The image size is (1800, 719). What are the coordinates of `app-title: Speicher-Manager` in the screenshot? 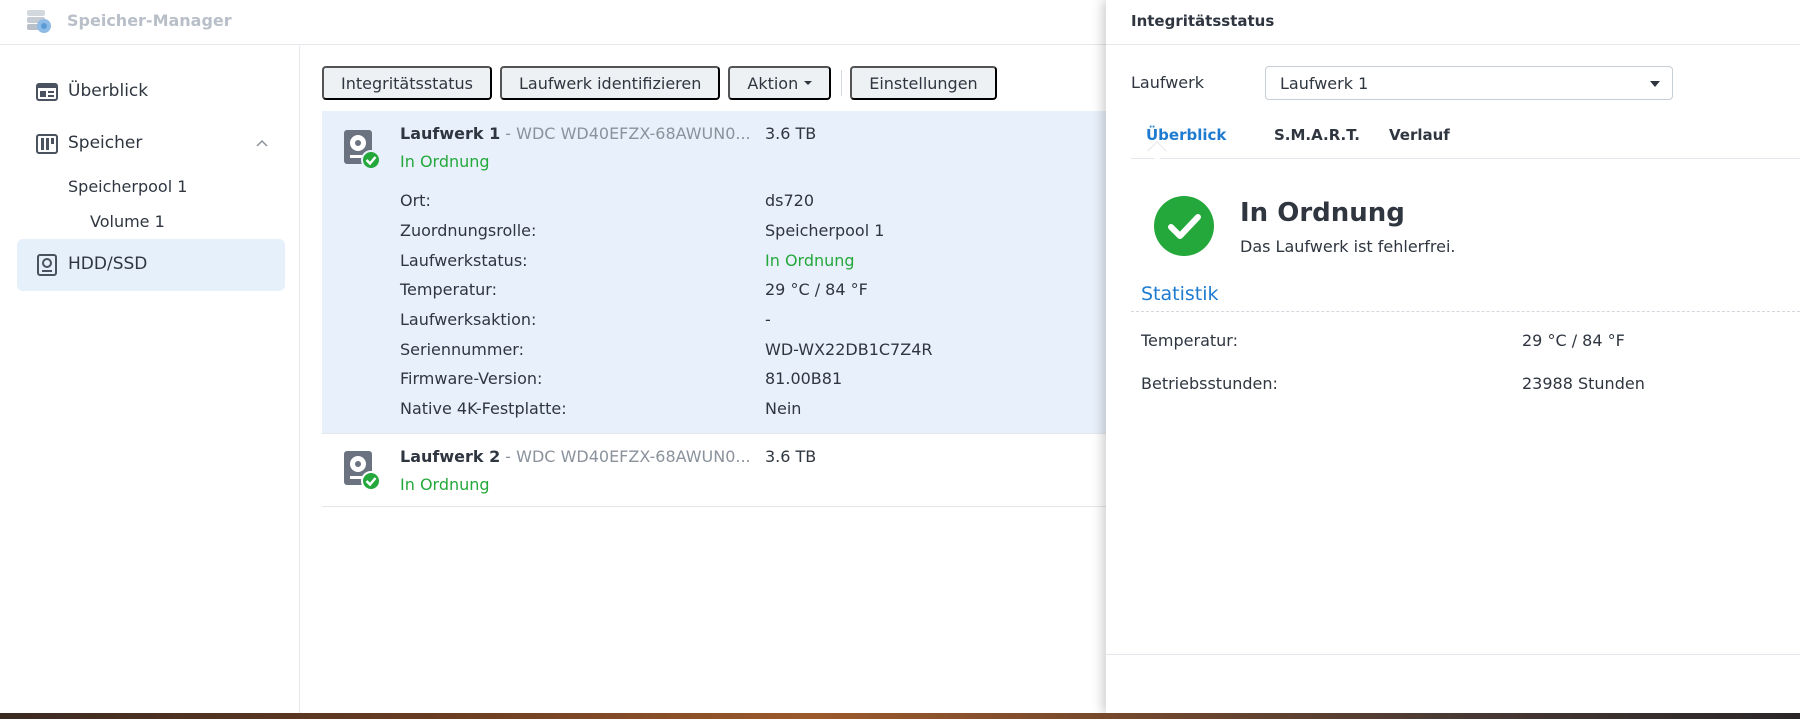 It's located at (149, 20).